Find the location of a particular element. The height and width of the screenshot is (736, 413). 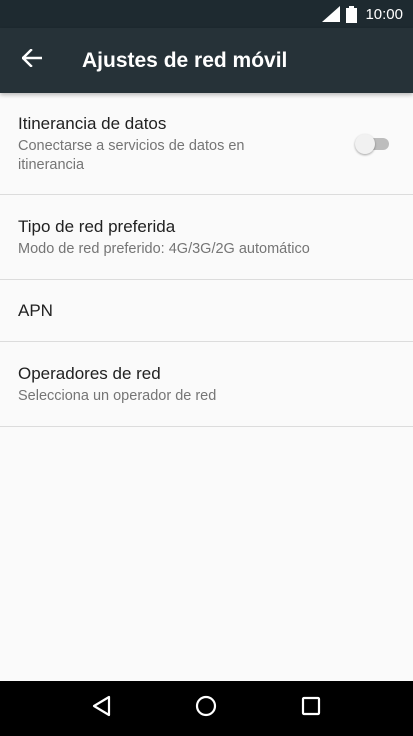

home-circle-icon is located at coordinates (206, 708).